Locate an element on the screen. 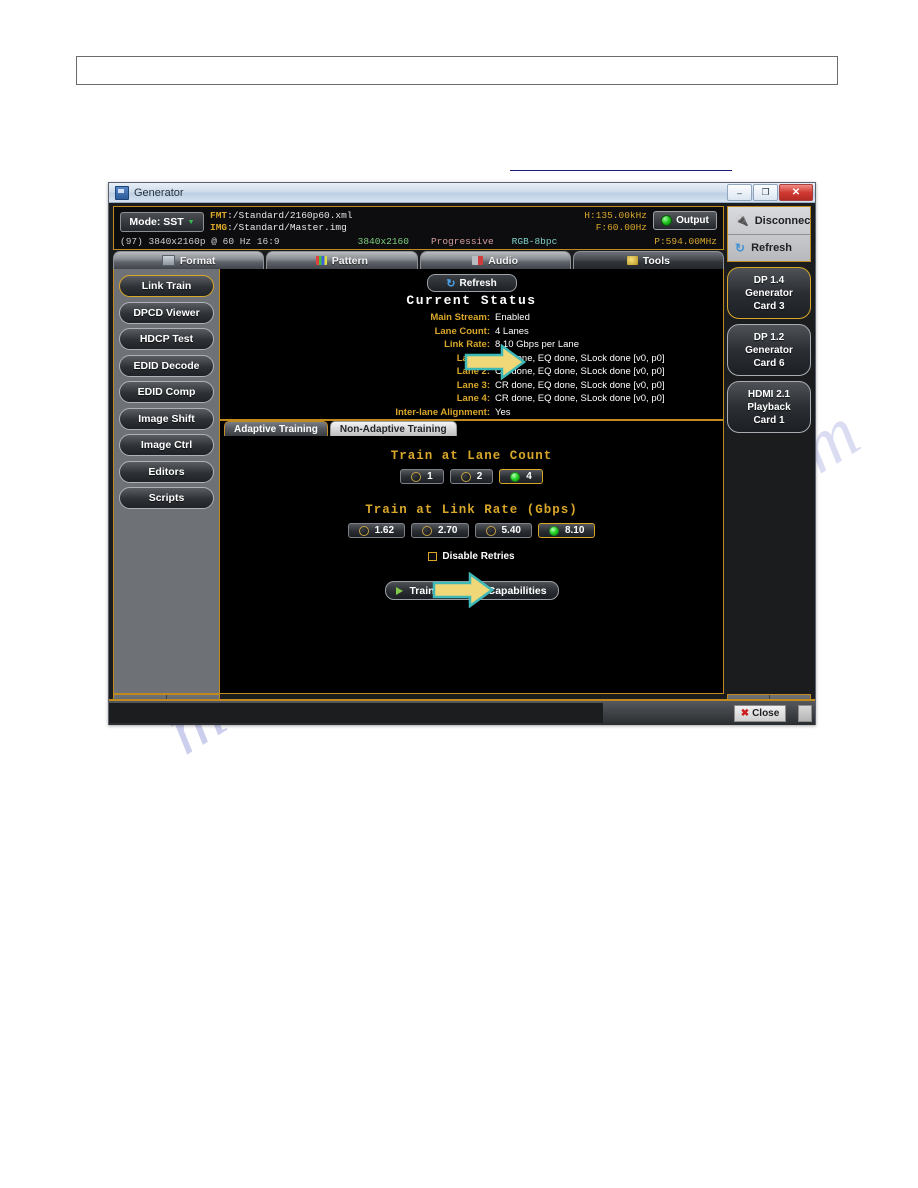 This screenshot has height=1188, width=918. rail-item-dpcd-viewer: DPCD Viewer is located at coordinates (166, 312).